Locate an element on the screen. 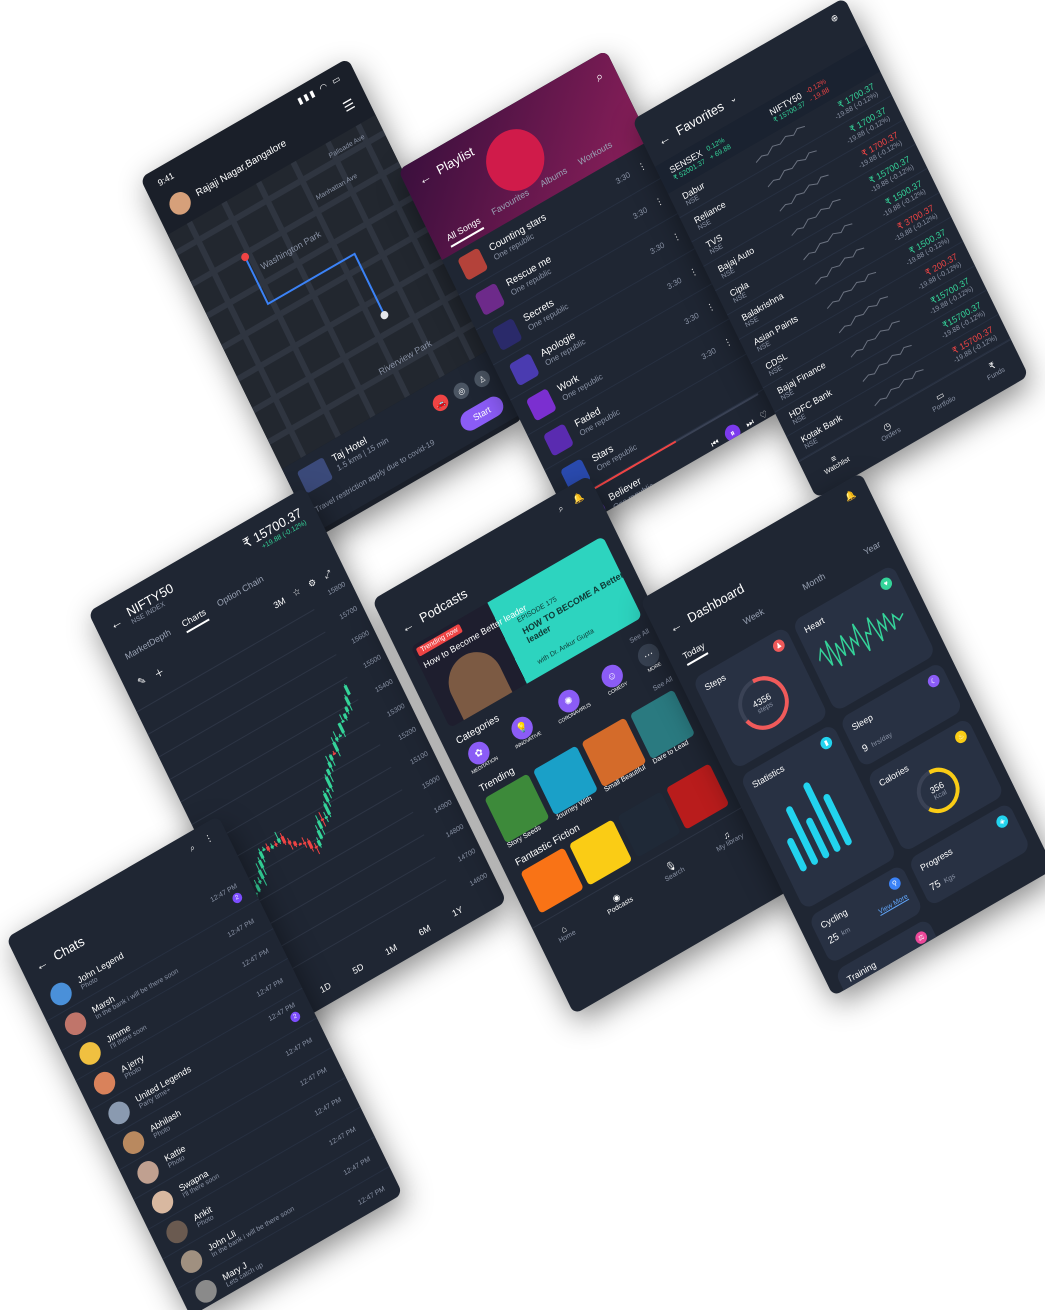 The width and height of the screenshot is (1045, 1310). candle-wick is located at coordinates (335, 737).